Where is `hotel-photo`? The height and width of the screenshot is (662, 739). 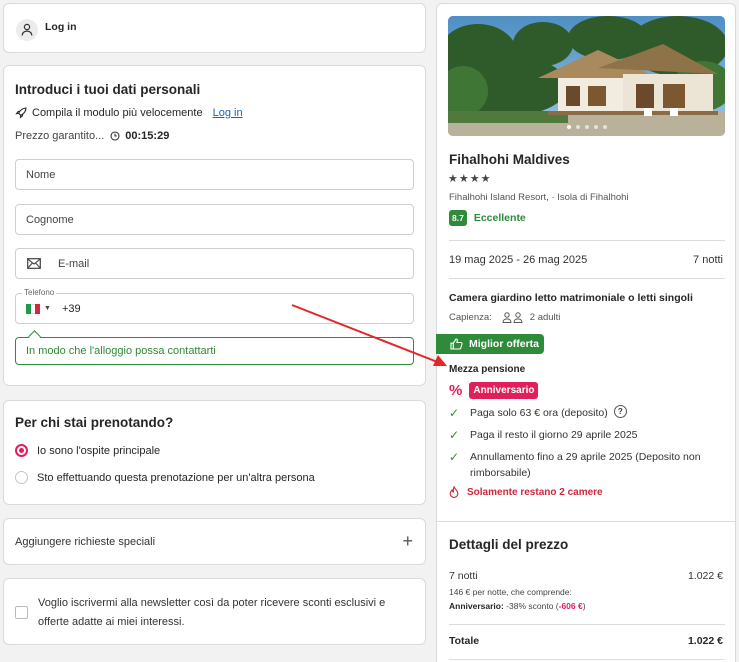 hotel-photo is located at coordinates (586, 76).